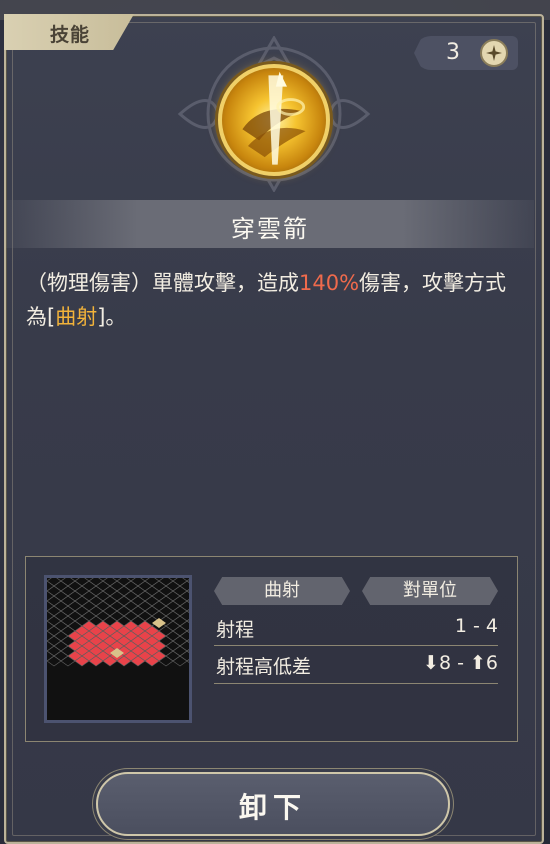 The width and height of the screenshot is (550, 844). I want to click on desc-text: （物理傷害）單體攻擊，造成, so click(162, 283).